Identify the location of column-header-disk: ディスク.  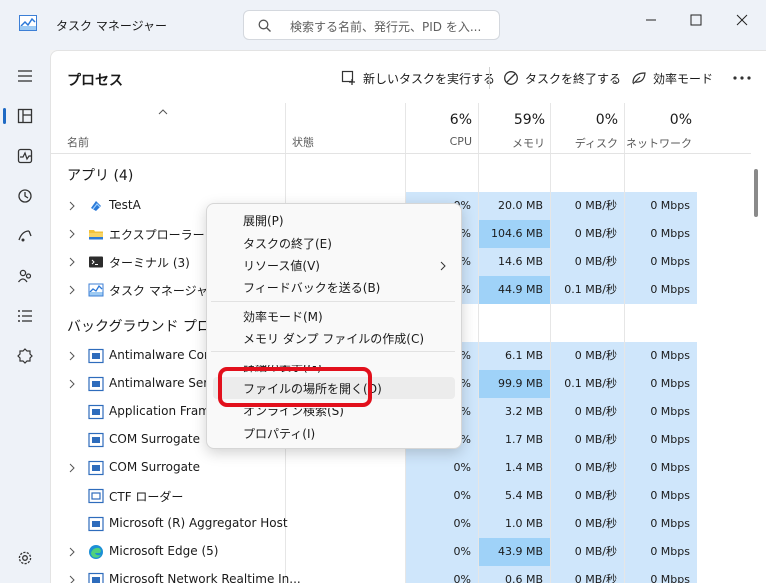
(584, 143).